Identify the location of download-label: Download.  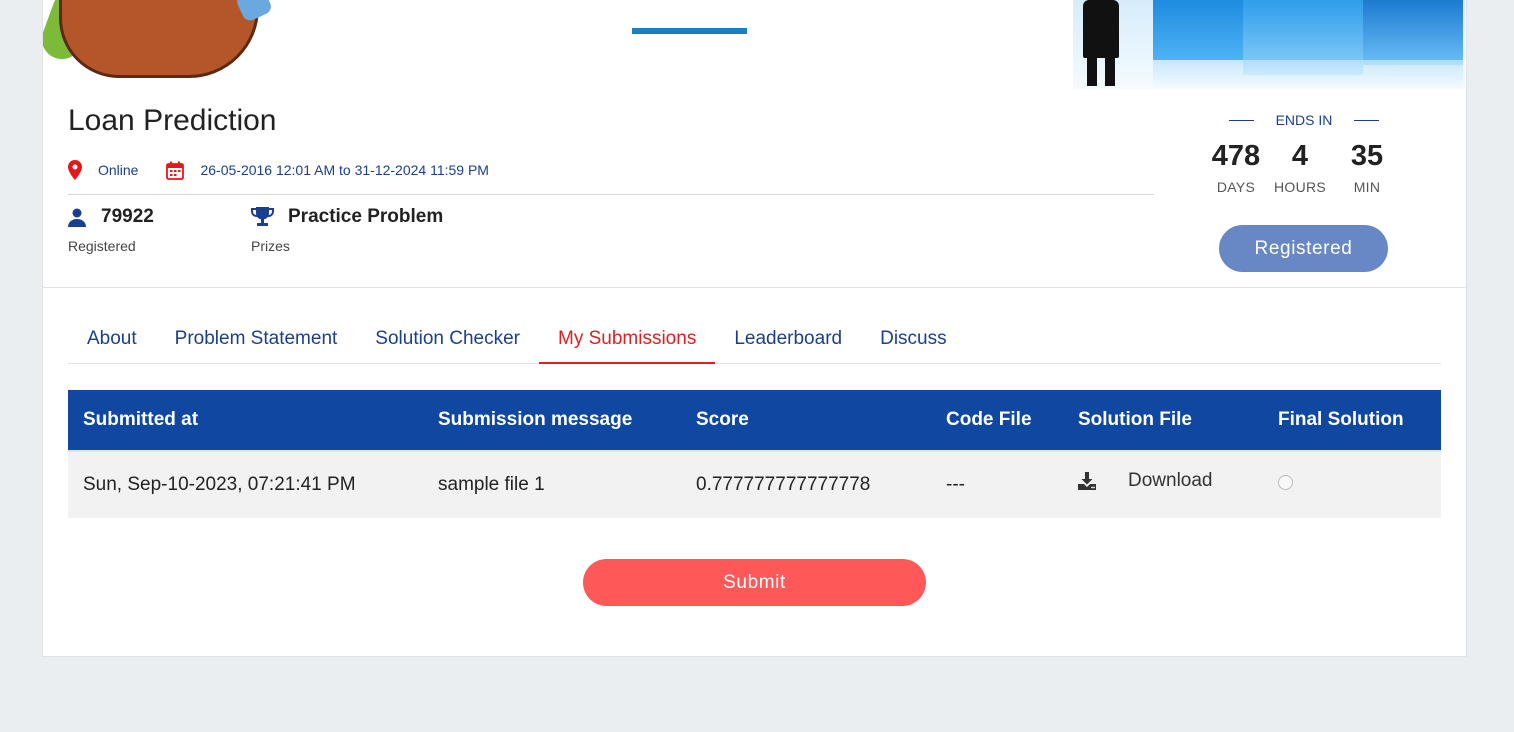
(1170, 480).